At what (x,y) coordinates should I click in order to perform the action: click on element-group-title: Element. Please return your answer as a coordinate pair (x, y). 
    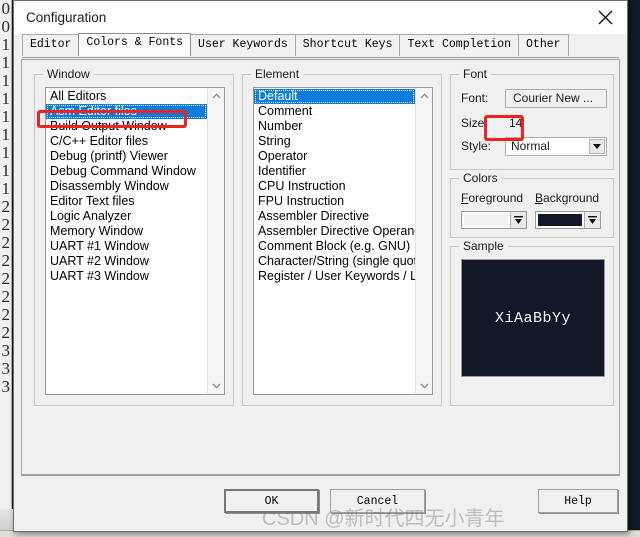
    Looking at the image, I should click on (277, 74).